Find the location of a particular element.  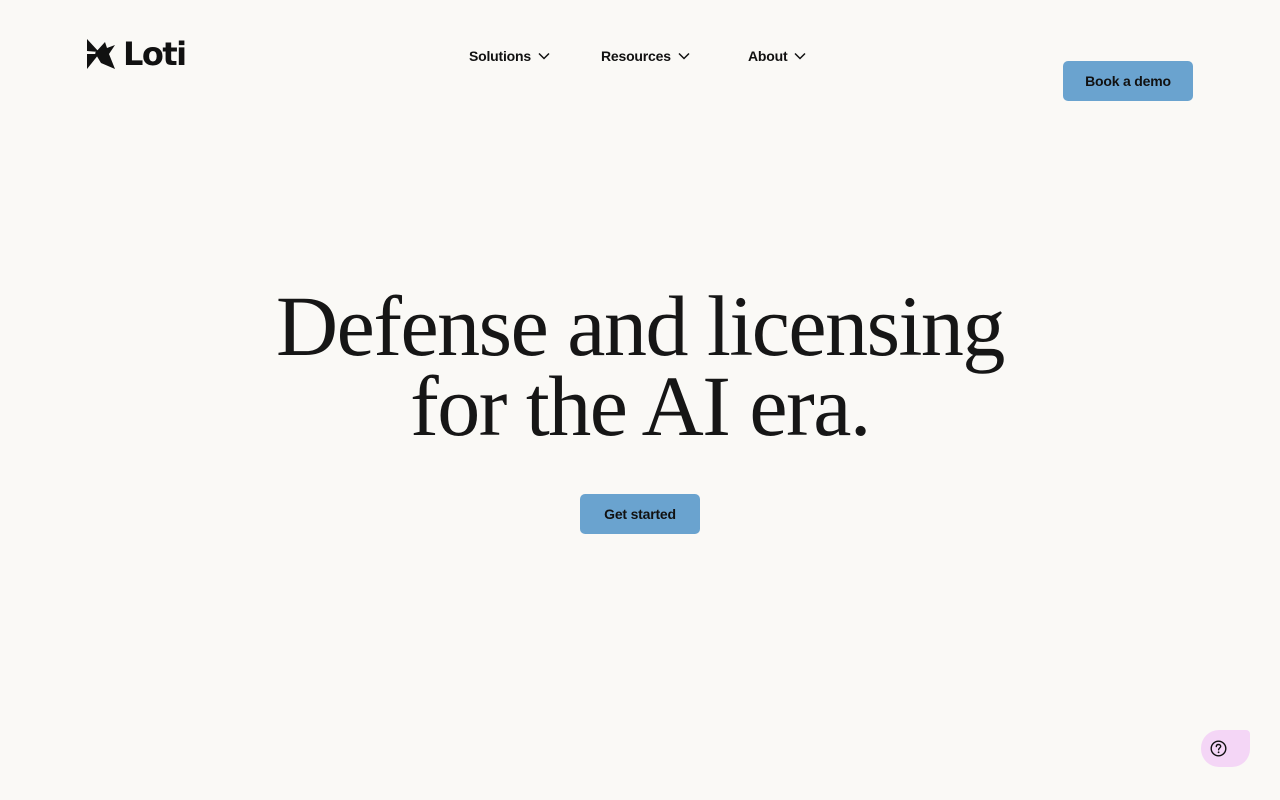

nav-solutions: Solutions is located at coordinates (509, 56).